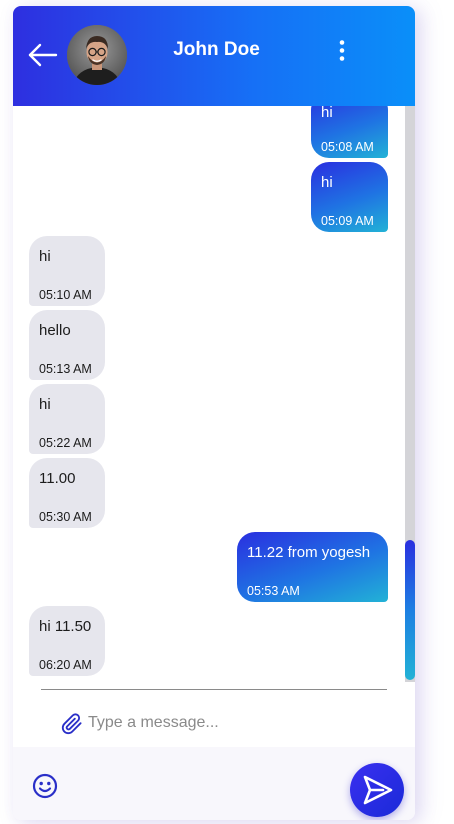 The image size is (454, 824). Describe the element at coordinates (67, 419) in the screenshot. I see `message-bubble-received: hi 05:22 AM` at that location.